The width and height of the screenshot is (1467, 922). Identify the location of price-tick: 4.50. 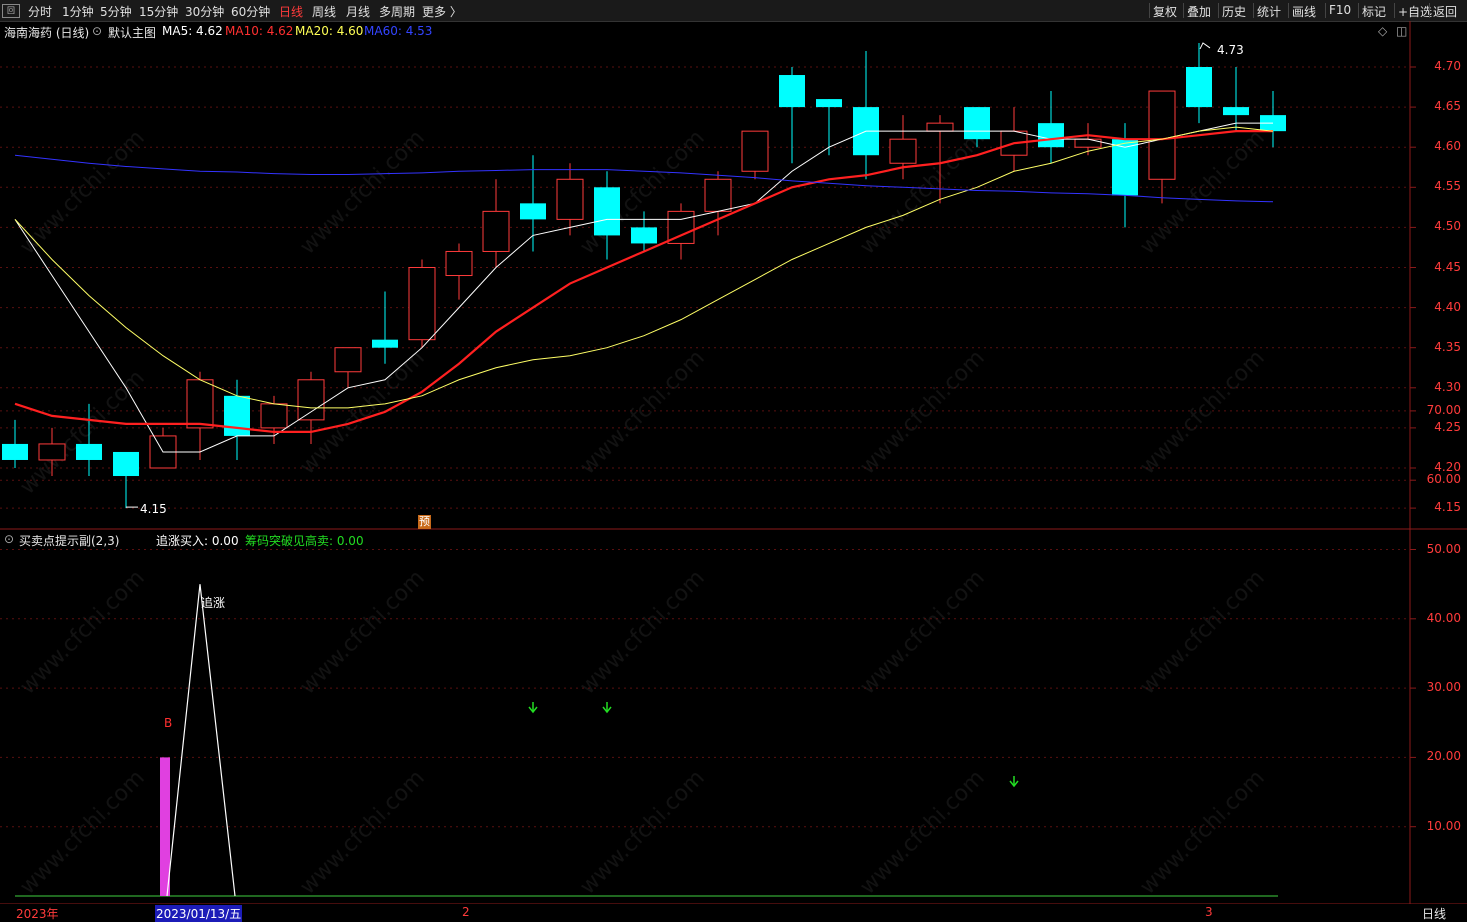
(1447, 226).